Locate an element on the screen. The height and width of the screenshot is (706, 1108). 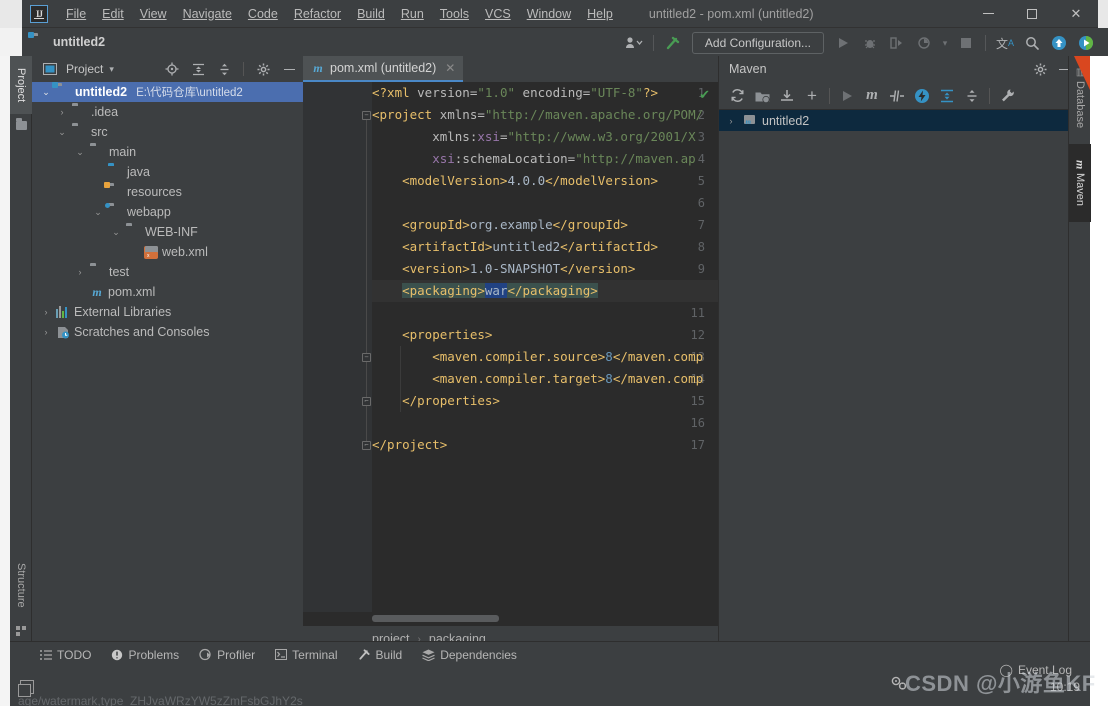
editor-horizontal-scroll-area is located at coordinates (510, 619).